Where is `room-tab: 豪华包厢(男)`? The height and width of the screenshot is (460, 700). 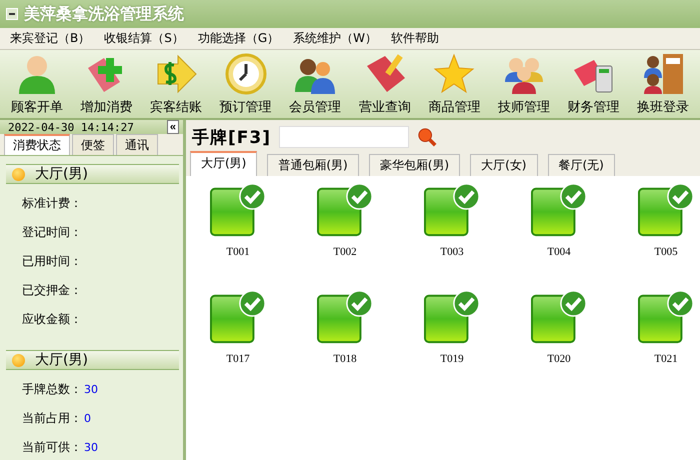
room-tab: 豪华包厢(男) is located at coordinates (414, 165).